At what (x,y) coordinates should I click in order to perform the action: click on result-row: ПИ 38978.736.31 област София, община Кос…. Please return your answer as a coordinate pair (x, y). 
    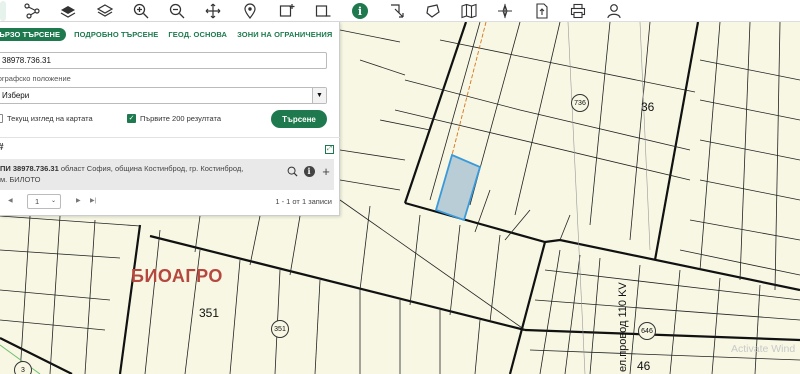
    Looking at the image, I should click on (167, 174).